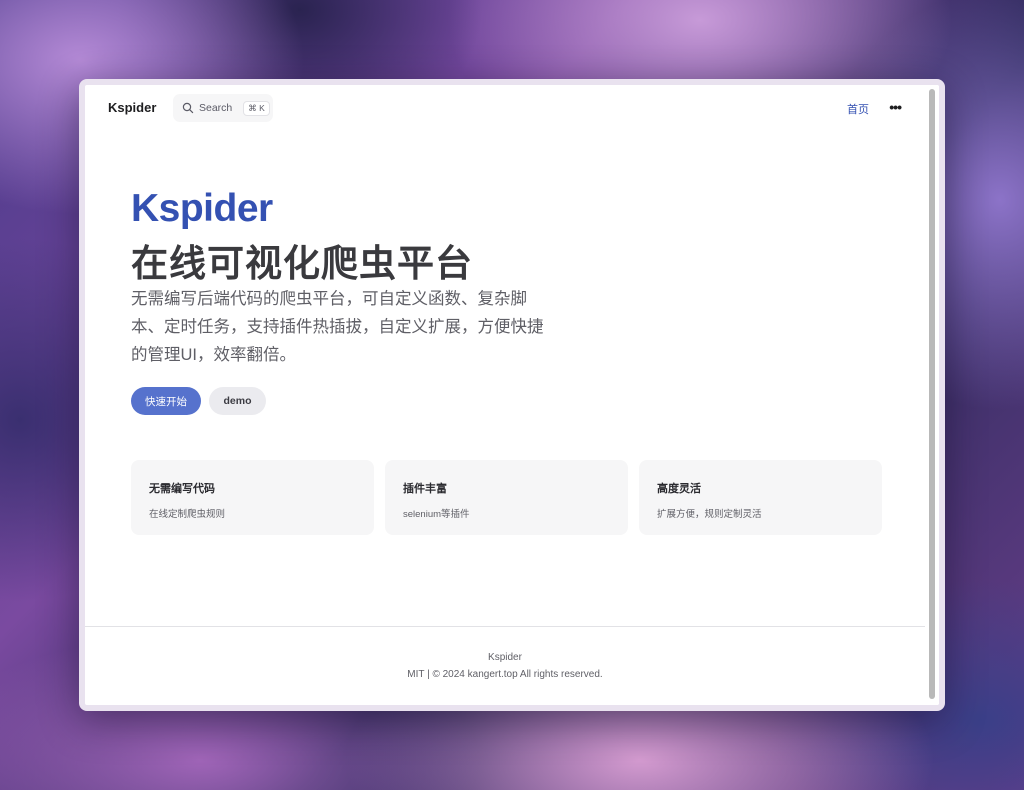 This screenshot has height=790, width=1024. I want to click on hero-name: Kspider, so click(202, 208).